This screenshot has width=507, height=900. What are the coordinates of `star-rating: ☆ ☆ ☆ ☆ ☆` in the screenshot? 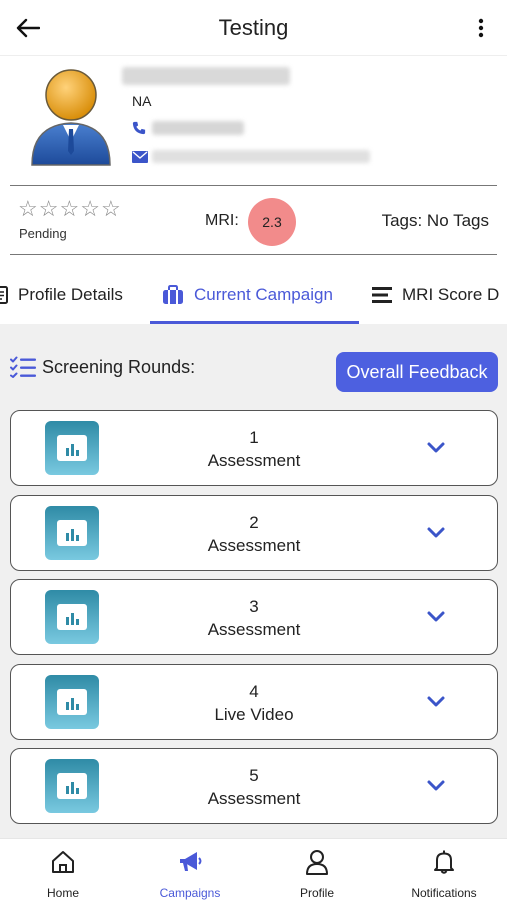 It's located at (69, 209).